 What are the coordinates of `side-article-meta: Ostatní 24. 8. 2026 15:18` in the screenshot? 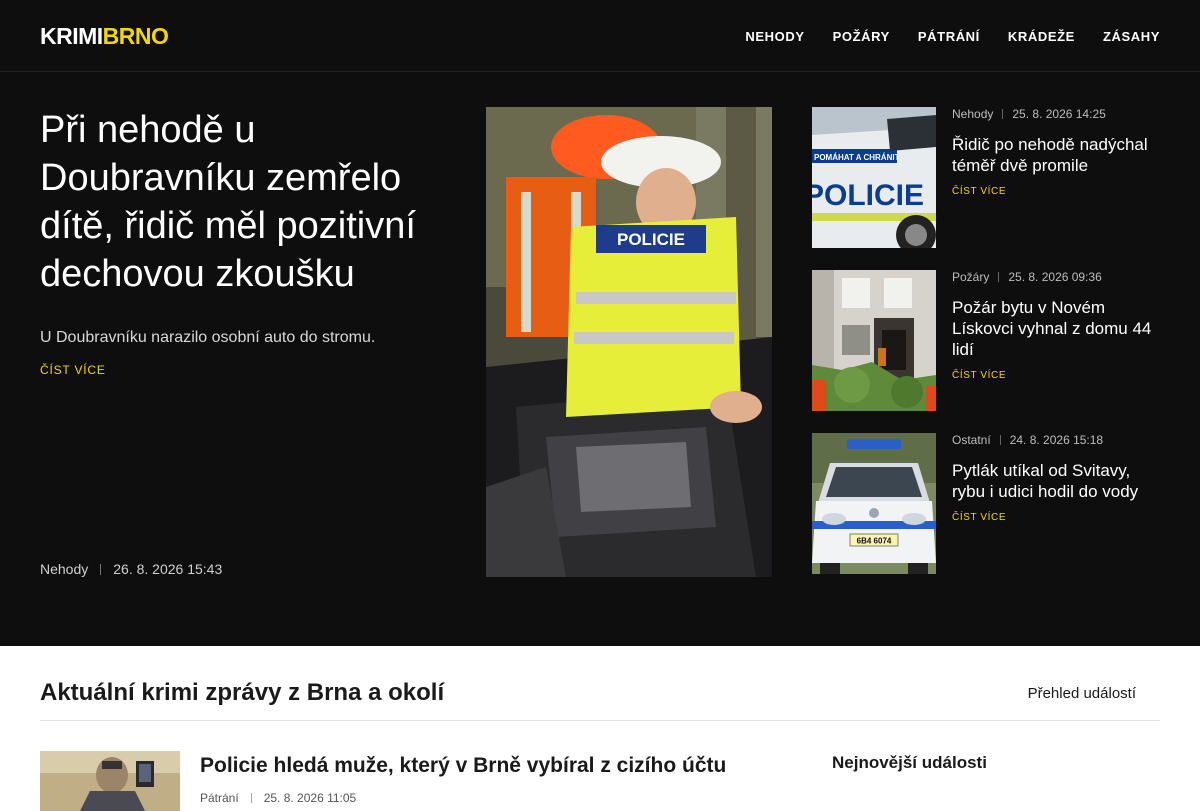 It's located at (1056, 440).